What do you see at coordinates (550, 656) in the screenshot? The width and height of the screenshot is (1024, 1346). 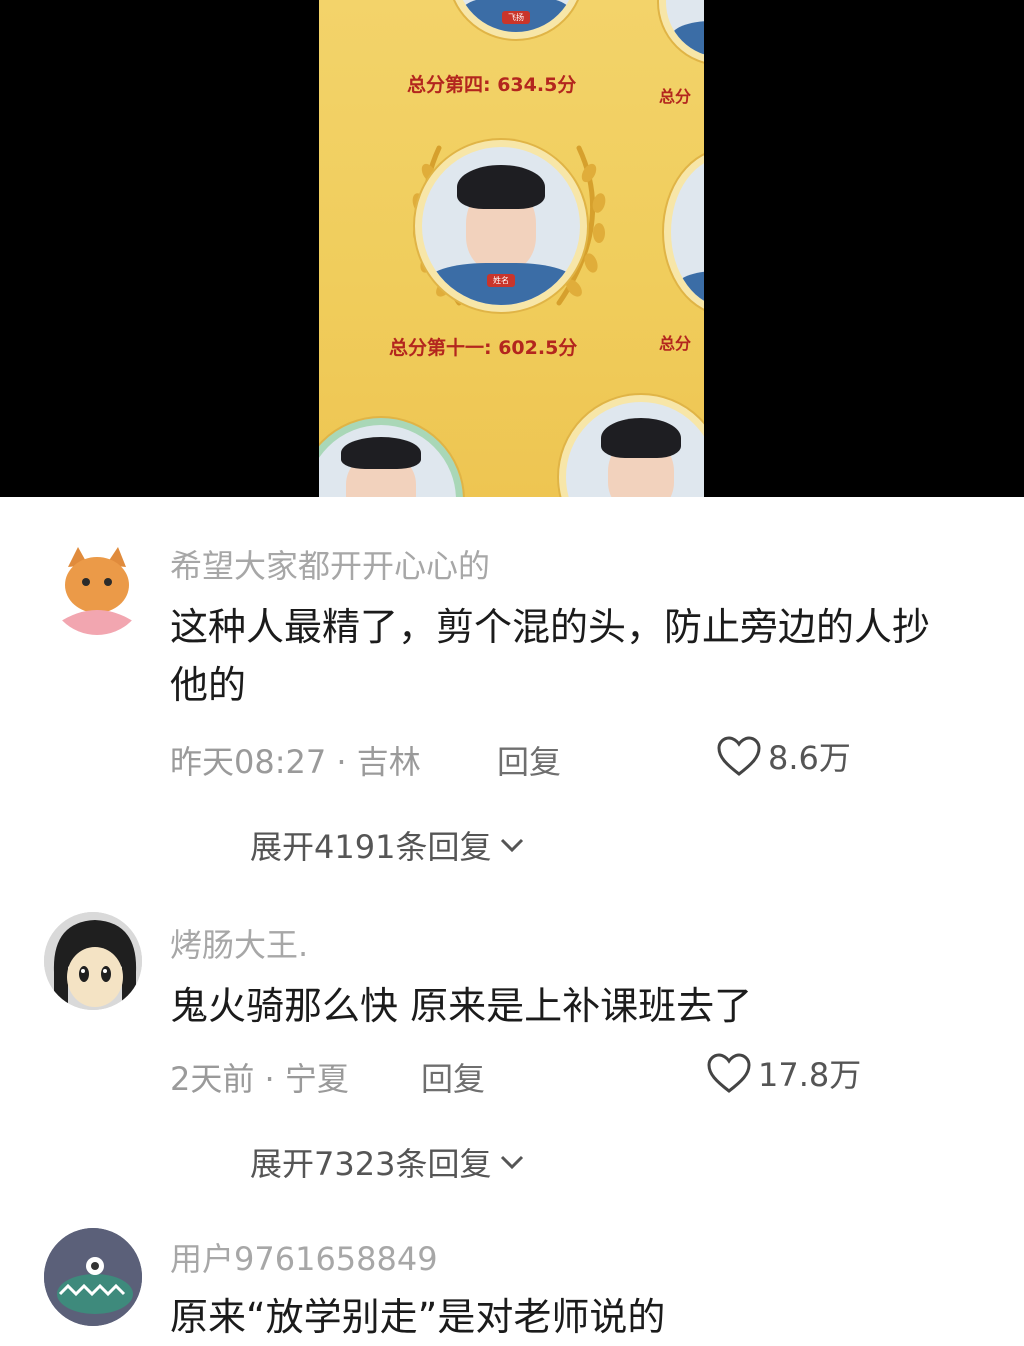 I see `comment-text: 这种人最精了，剪个混的头，防止旁边的人抄他的` at bounding box center [550, 656].